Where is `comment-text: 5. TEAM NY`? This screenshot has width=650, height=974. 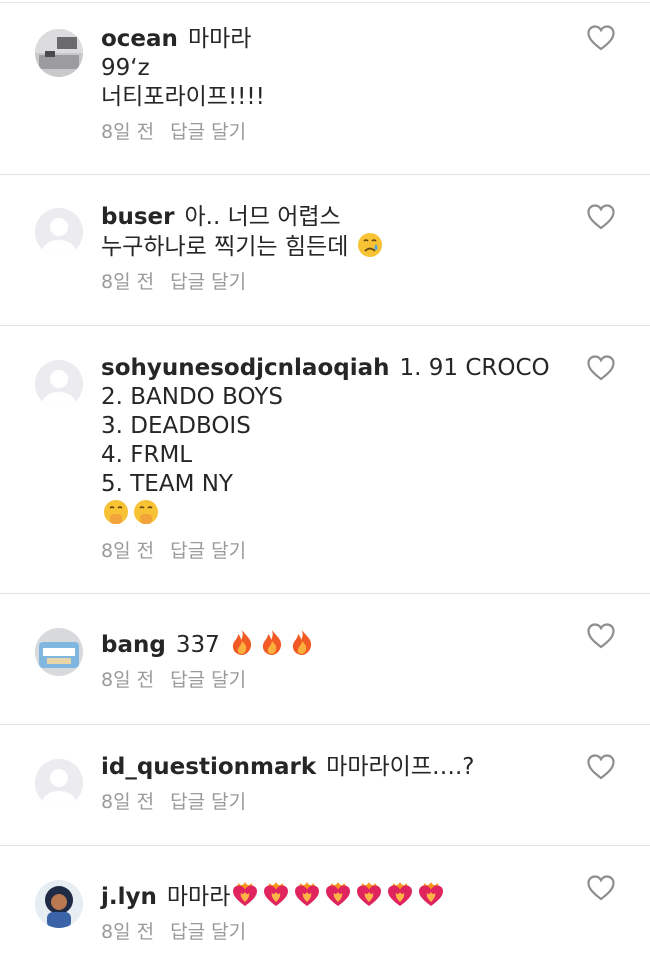 comment-text: 5. TEAM NY is located at coordinates (167, 484).